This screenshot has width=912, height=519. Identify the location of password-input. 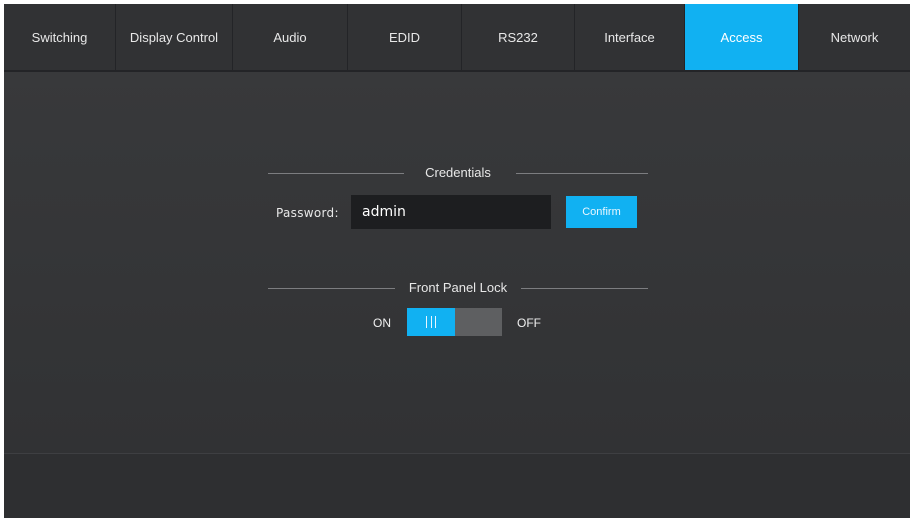
(451, 212).